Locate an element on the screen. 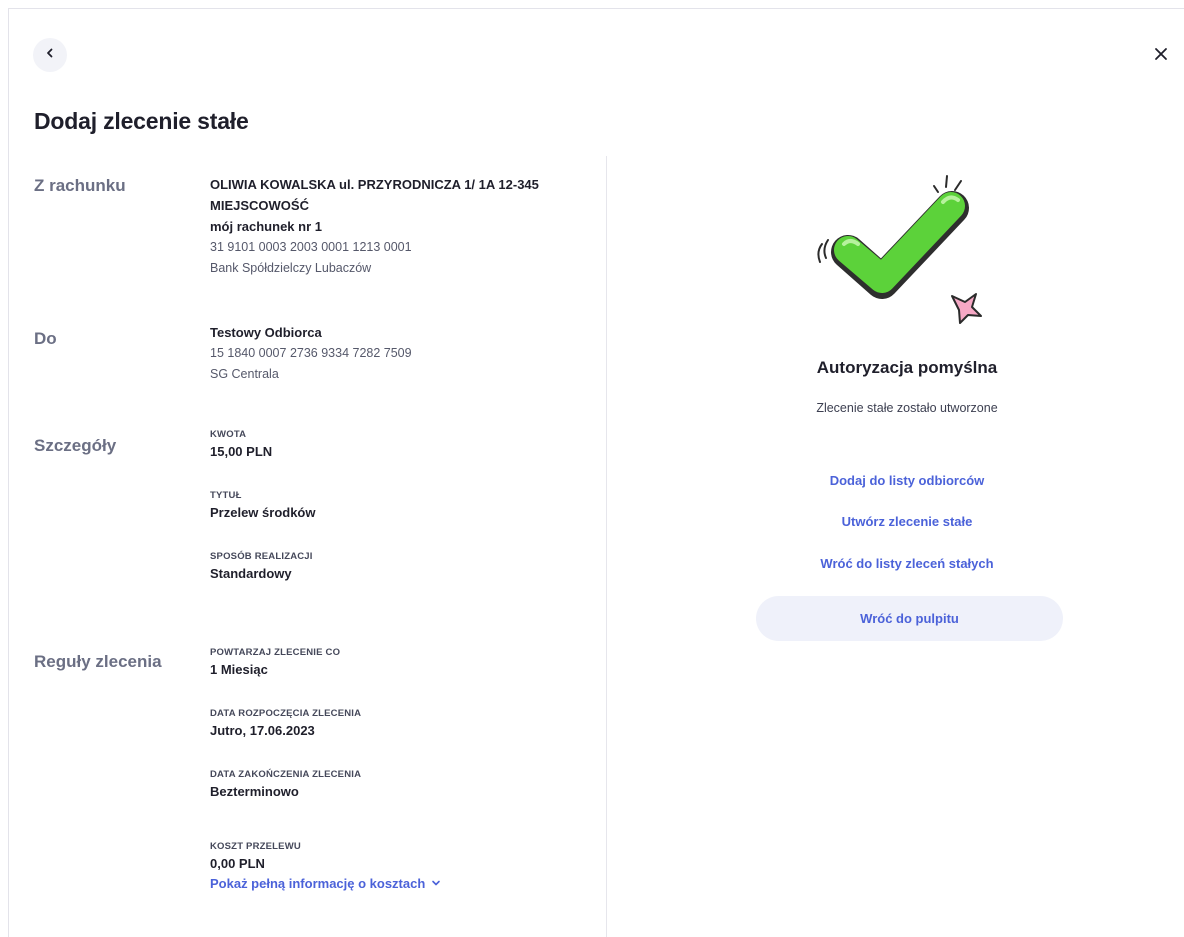 This screenshot has width=1184, height=937. close-button is located at coordinates (1161, 56).